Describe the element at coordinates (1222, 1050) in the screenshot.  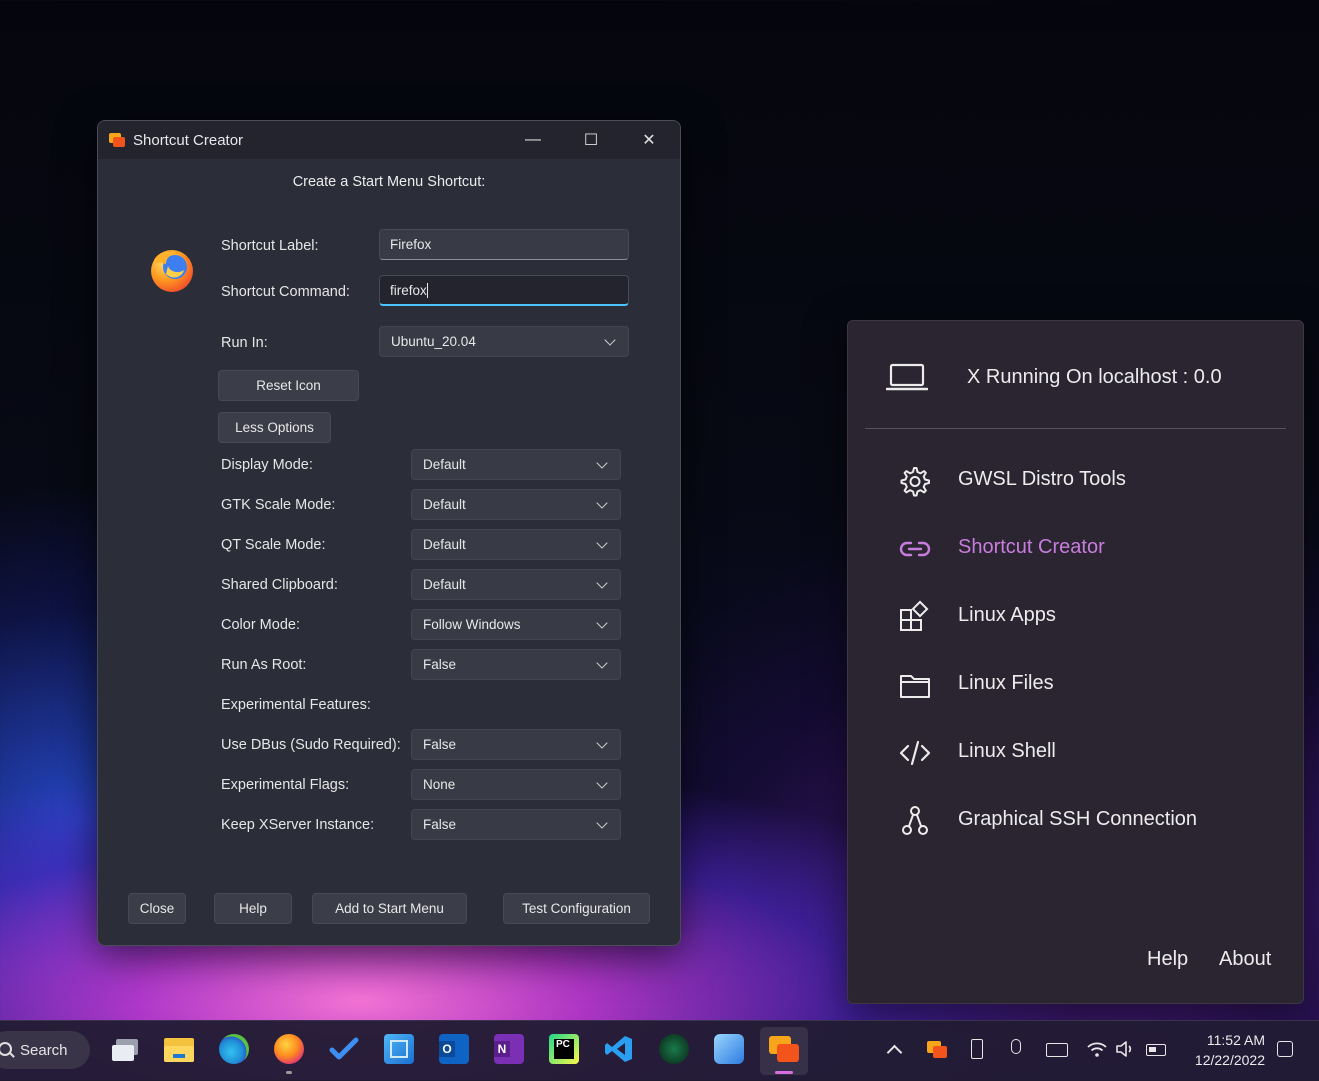
I see `taskbar-clock: 11:52 AM 12/22/2022` at that location.